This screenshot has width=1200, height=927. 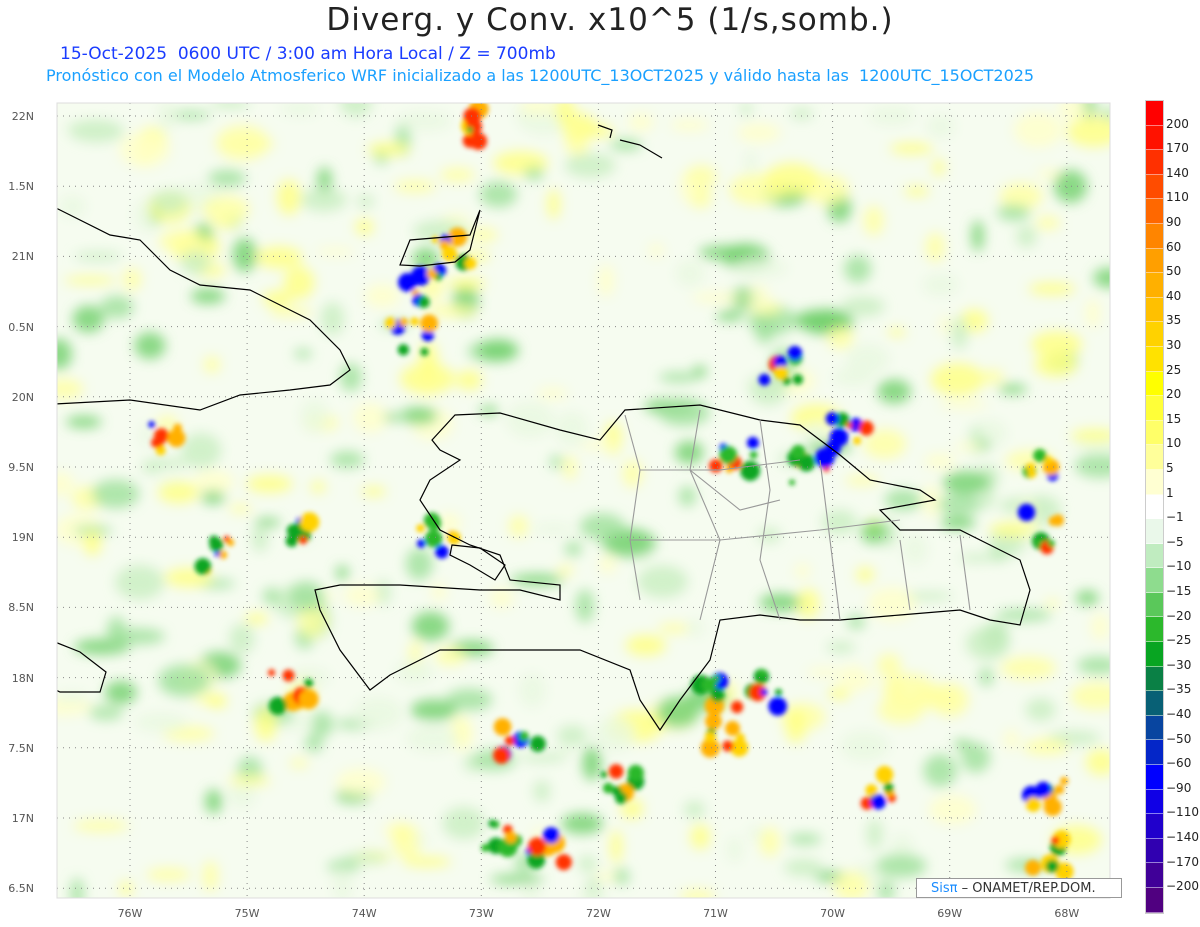 I want to click on lat-label: 7.5N, so click(x=21, y=748).